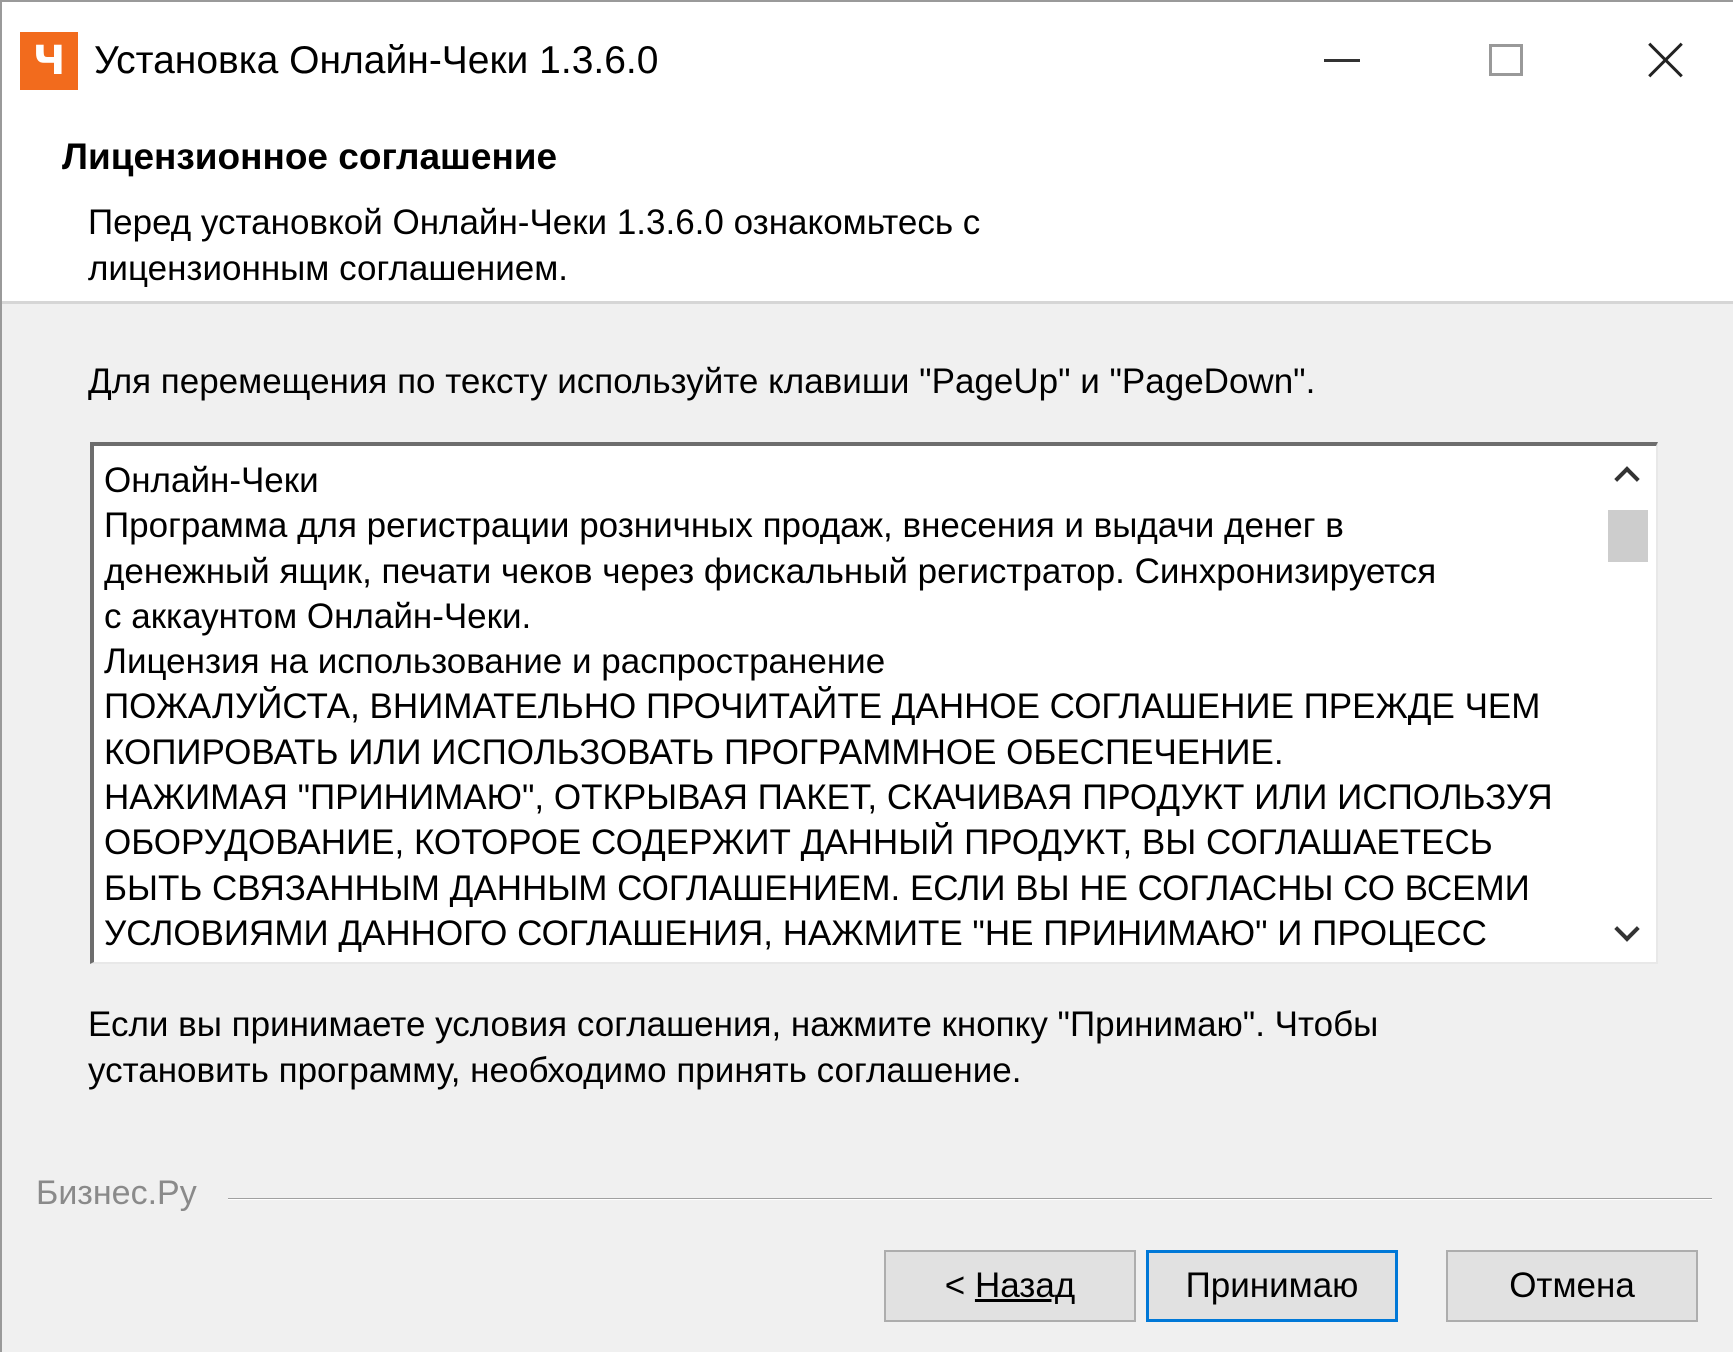  I want to click on brand-label: Бизнес.Ру, so click(116, 1193).